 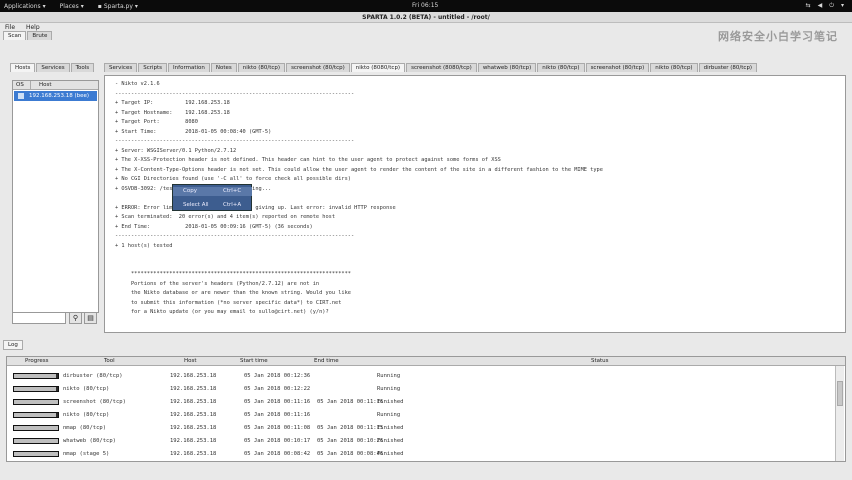 I want to click on log-scrollbar, so click(x=839, y=413).